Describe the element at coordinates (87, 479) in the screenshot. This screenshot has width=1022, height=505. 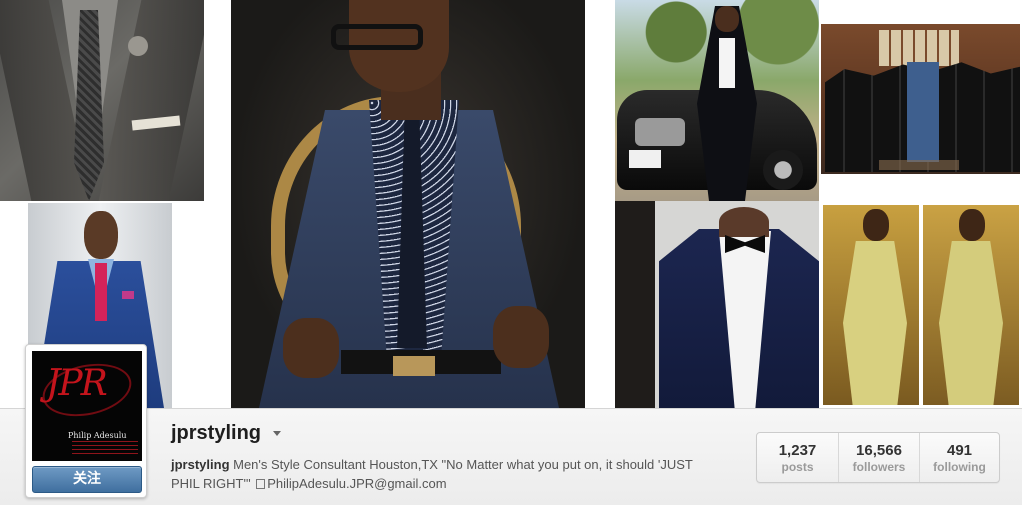
I see `follow-button: 关注` at that location.